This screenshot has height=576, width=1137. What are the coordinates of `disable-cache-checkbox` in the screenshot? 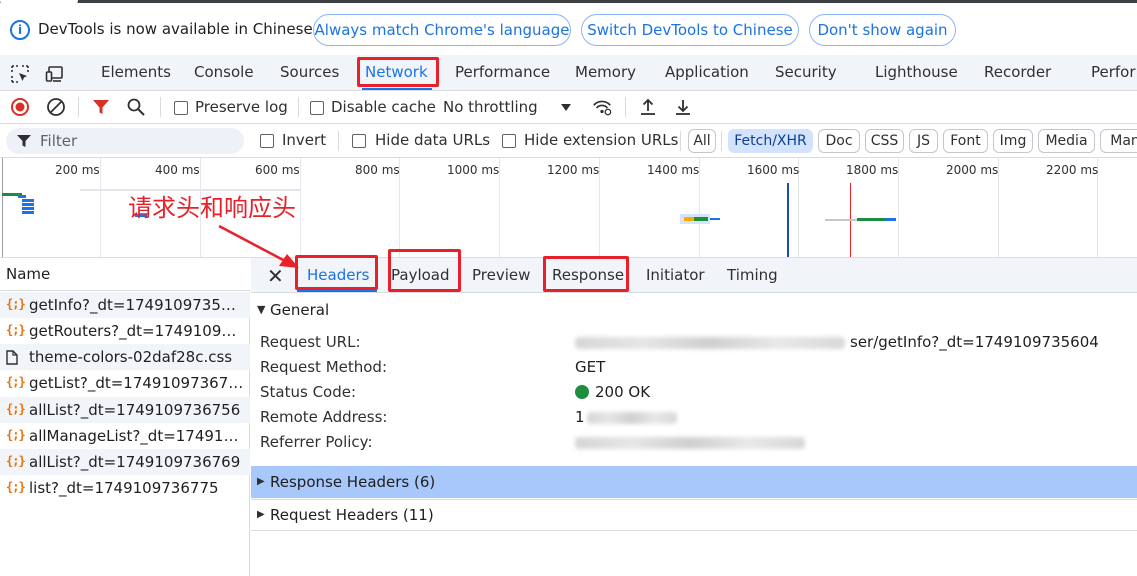 It's located at (317, 108).